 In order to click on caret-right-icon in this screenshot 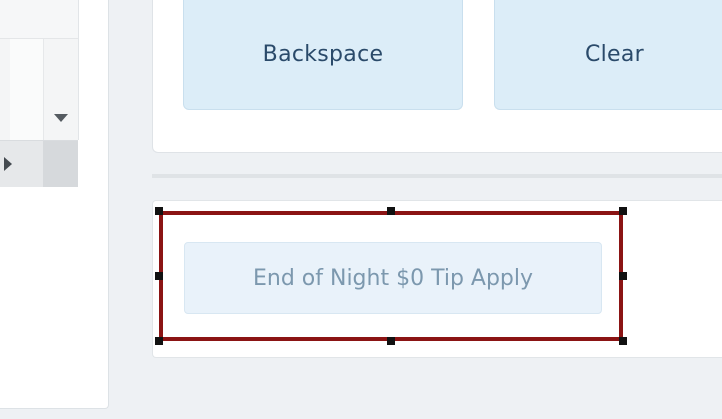, I will do `click(8, 164)`.